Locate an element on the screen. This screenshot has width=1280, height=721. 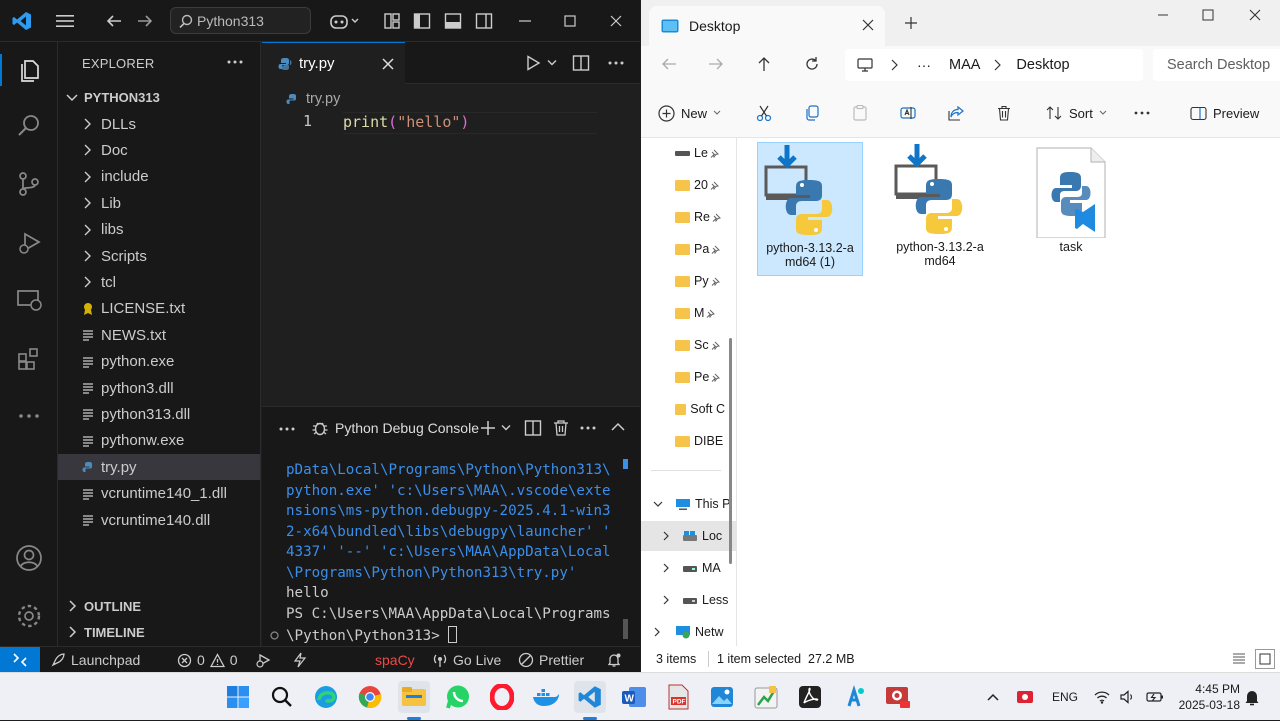
chrome-browser-icon is located at coordinates (370, 697).